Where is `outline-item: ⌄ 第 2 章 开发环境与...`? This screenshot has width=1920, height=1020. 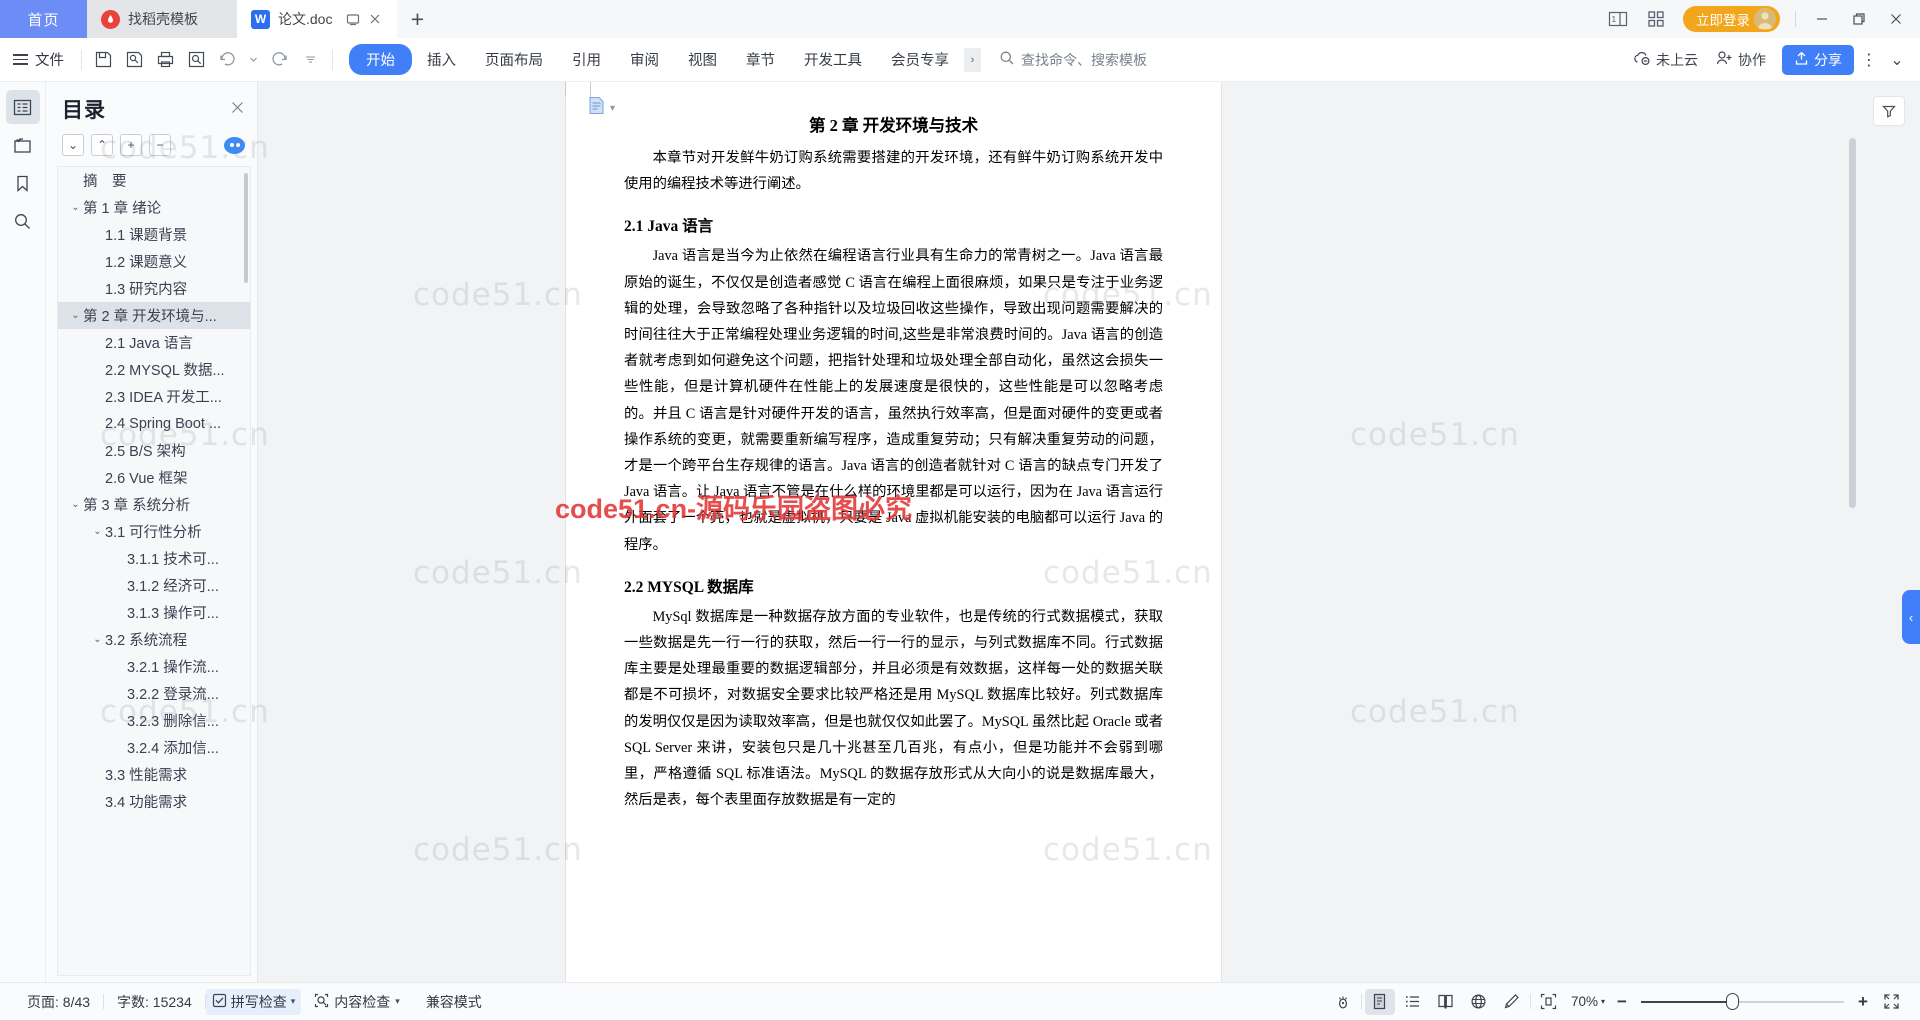 outline-item: ⌄ 第 2 章 开发环境与... is located at coordinates (154, 315).